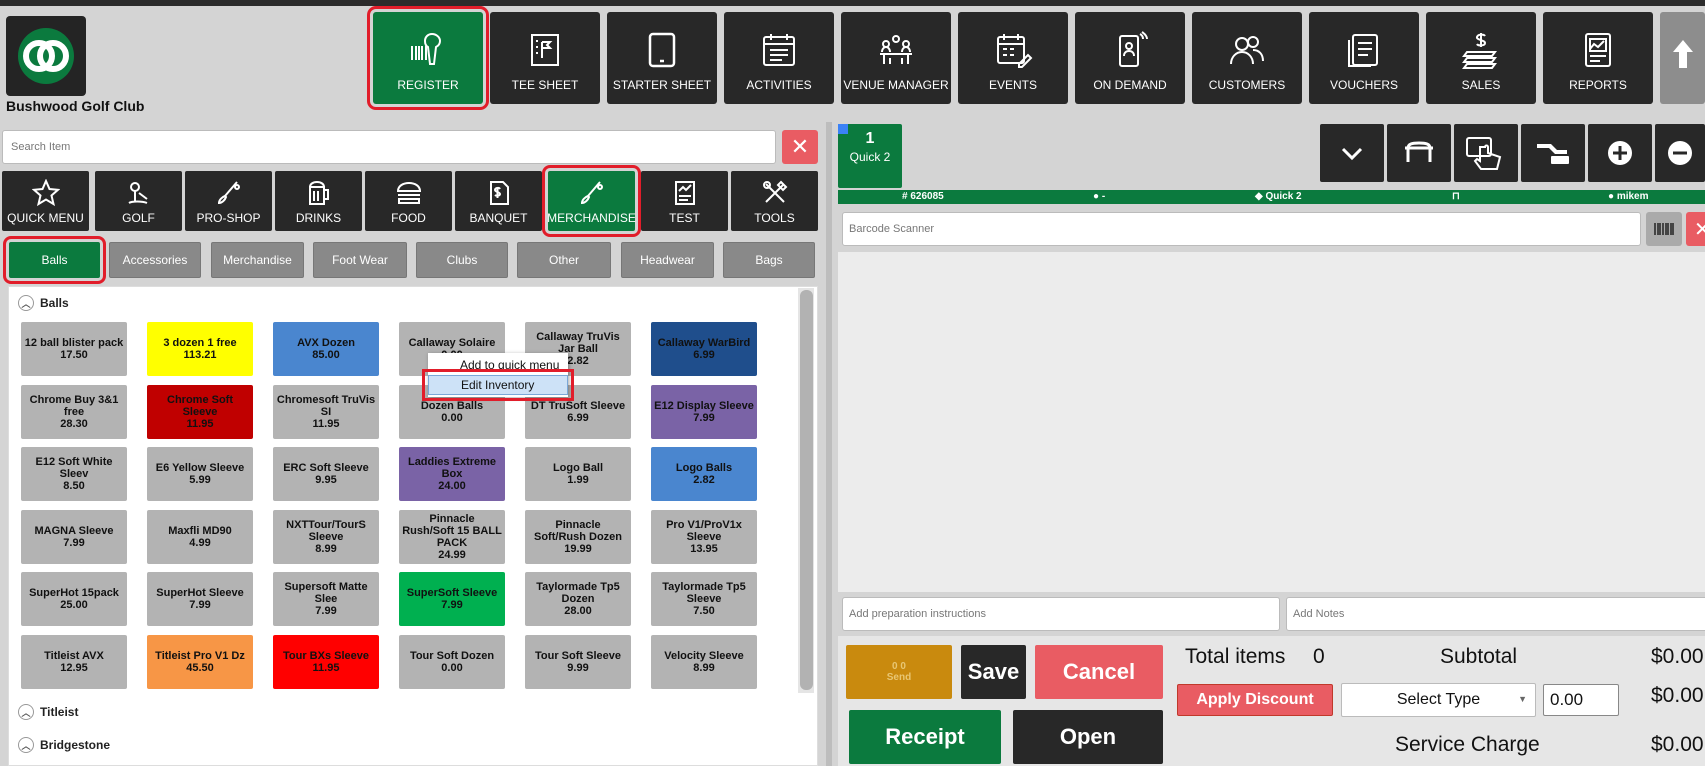 This screenshot has height=766, width=1705. I want to click on prep-instructions-input: Add preparation instructions, so click(1061, 614).